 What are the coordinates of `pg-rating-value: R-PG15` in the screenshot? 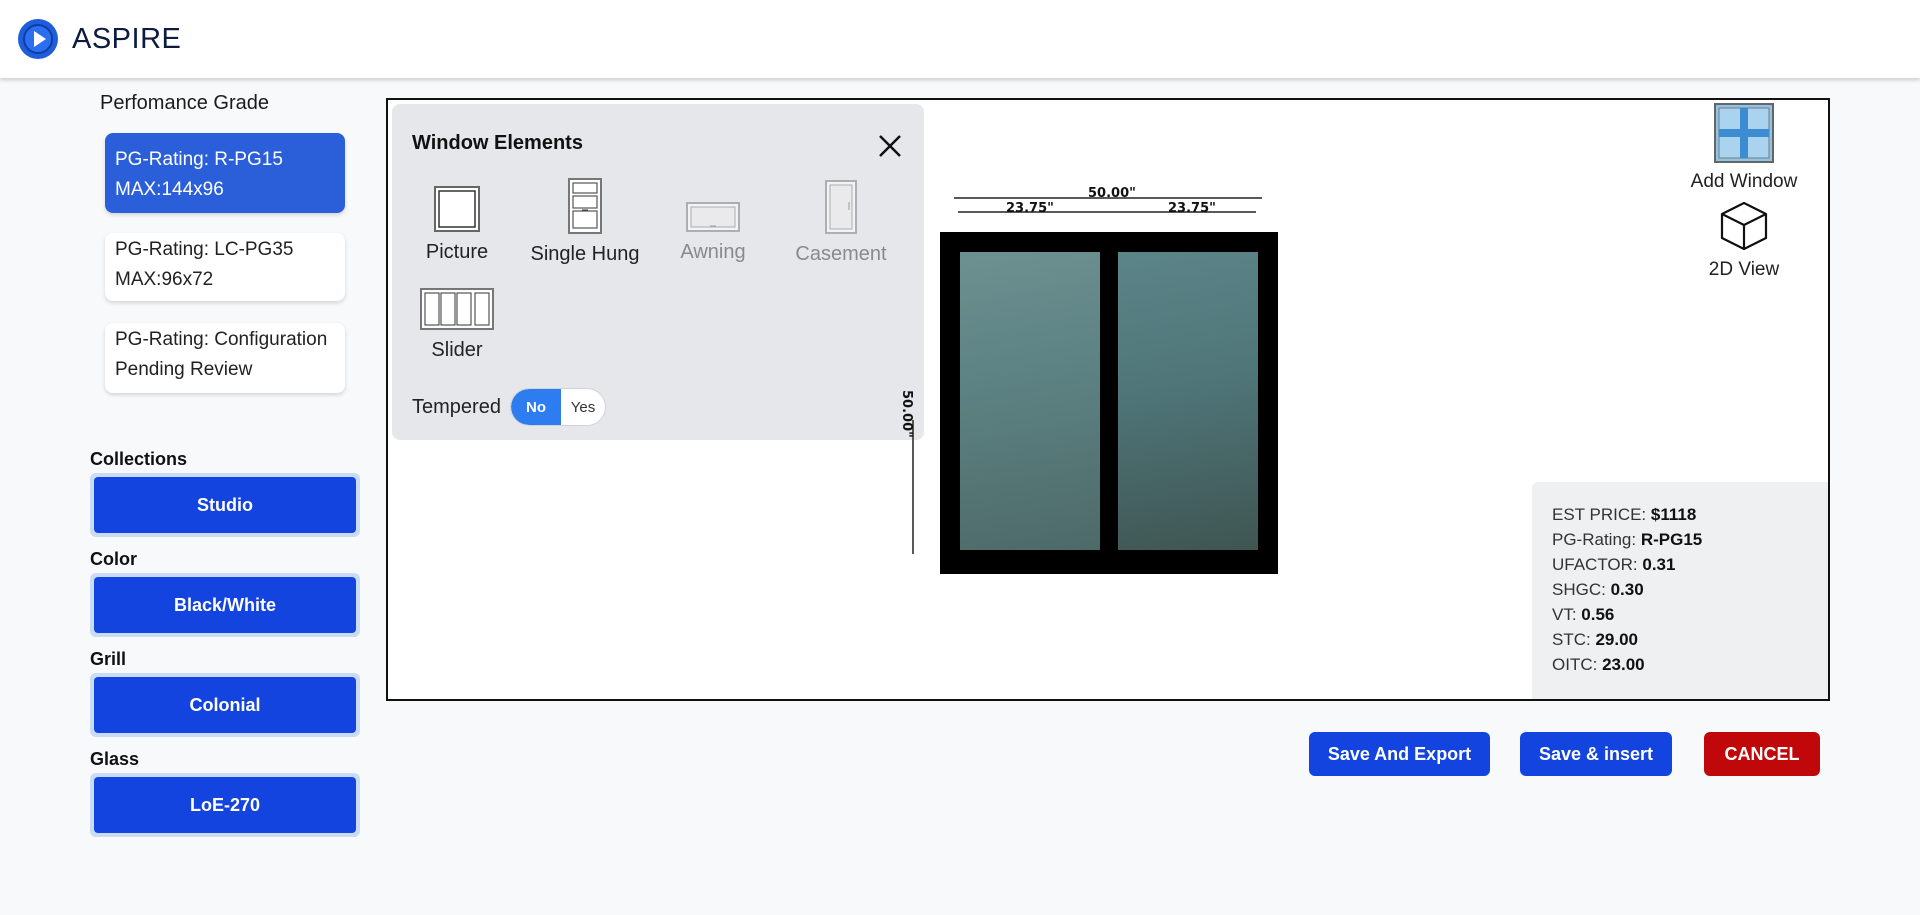 It's located at (1671, 539).